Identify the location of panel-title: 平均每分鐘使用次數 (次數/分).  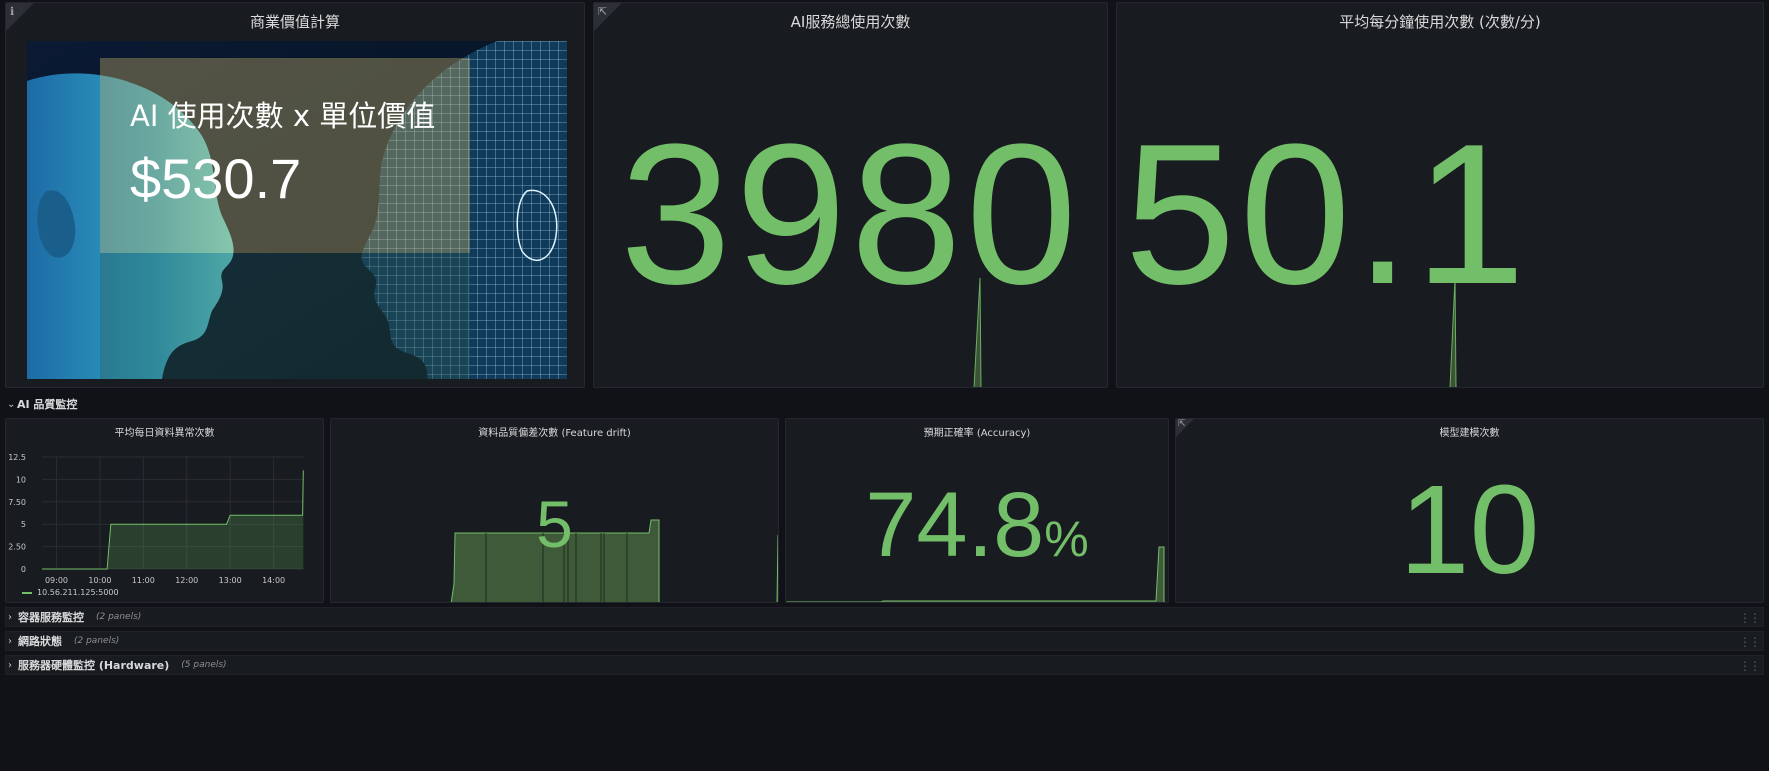
(1440, 22).